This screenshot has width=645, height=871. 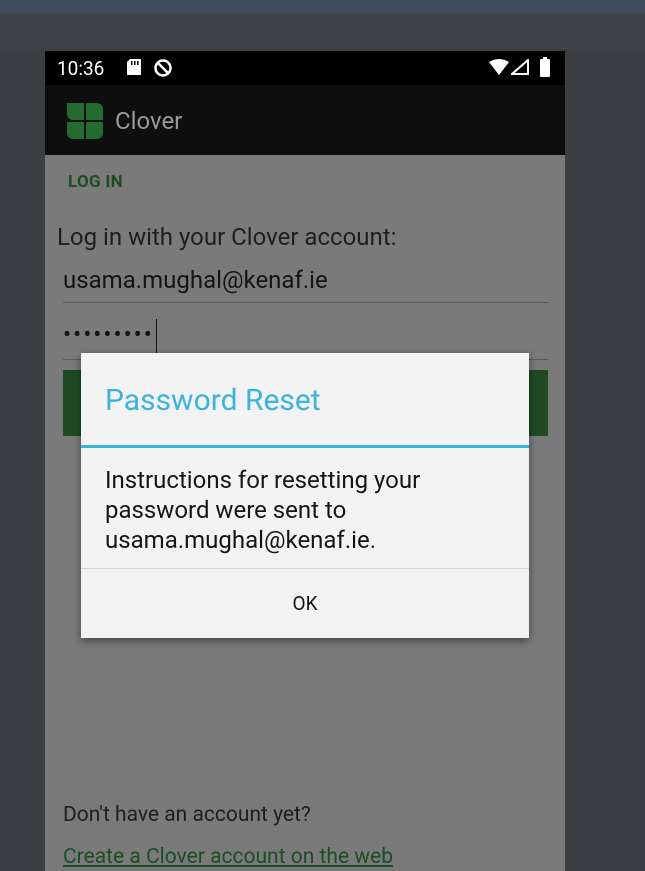 I want to click on email-value: usama.mughal@kenaf.ie, so click(x=195, y=280).